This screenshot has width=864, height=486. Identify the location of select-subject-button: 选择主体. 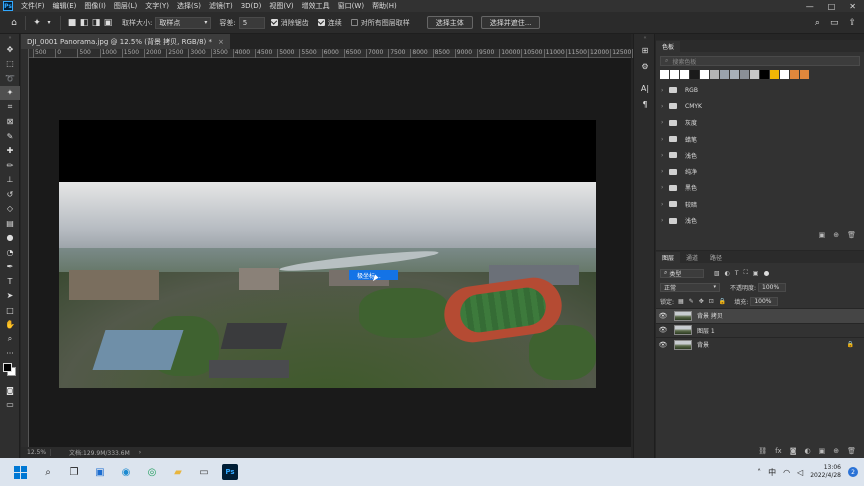
(449, 22).